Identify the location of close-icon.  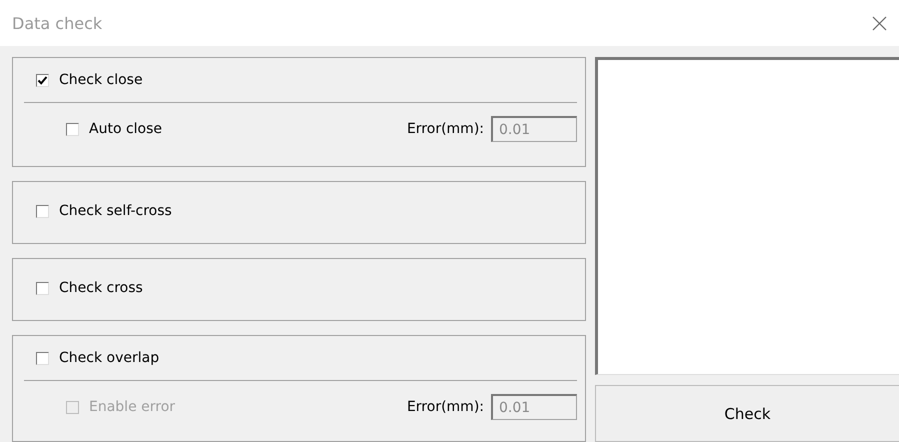
(879, 23).